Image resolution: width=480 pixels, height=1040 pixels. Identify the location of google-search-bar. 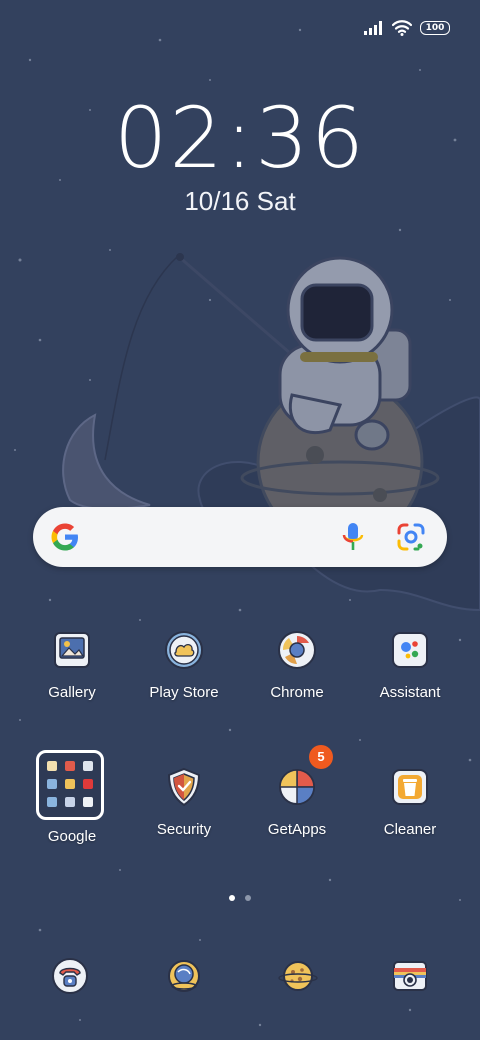
(240, 537).